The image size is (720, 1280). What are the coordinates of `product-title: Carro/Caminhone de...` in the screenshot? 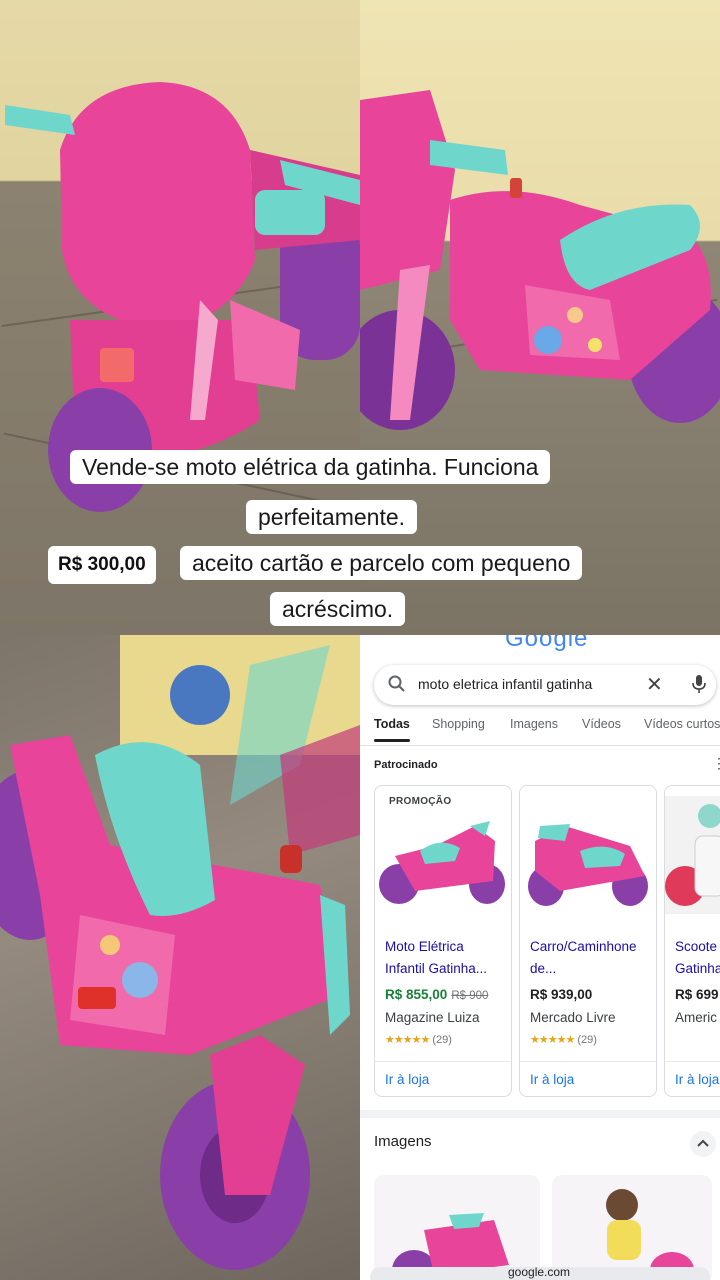 It's located at (592, 958).